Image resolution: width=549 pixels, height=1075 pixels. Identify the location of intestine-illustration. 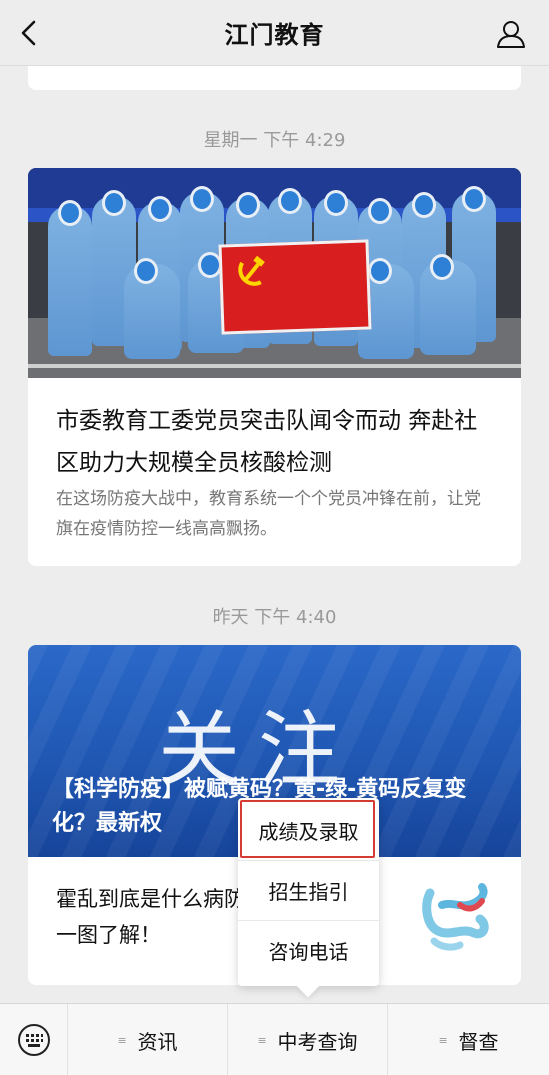
(456, 916).